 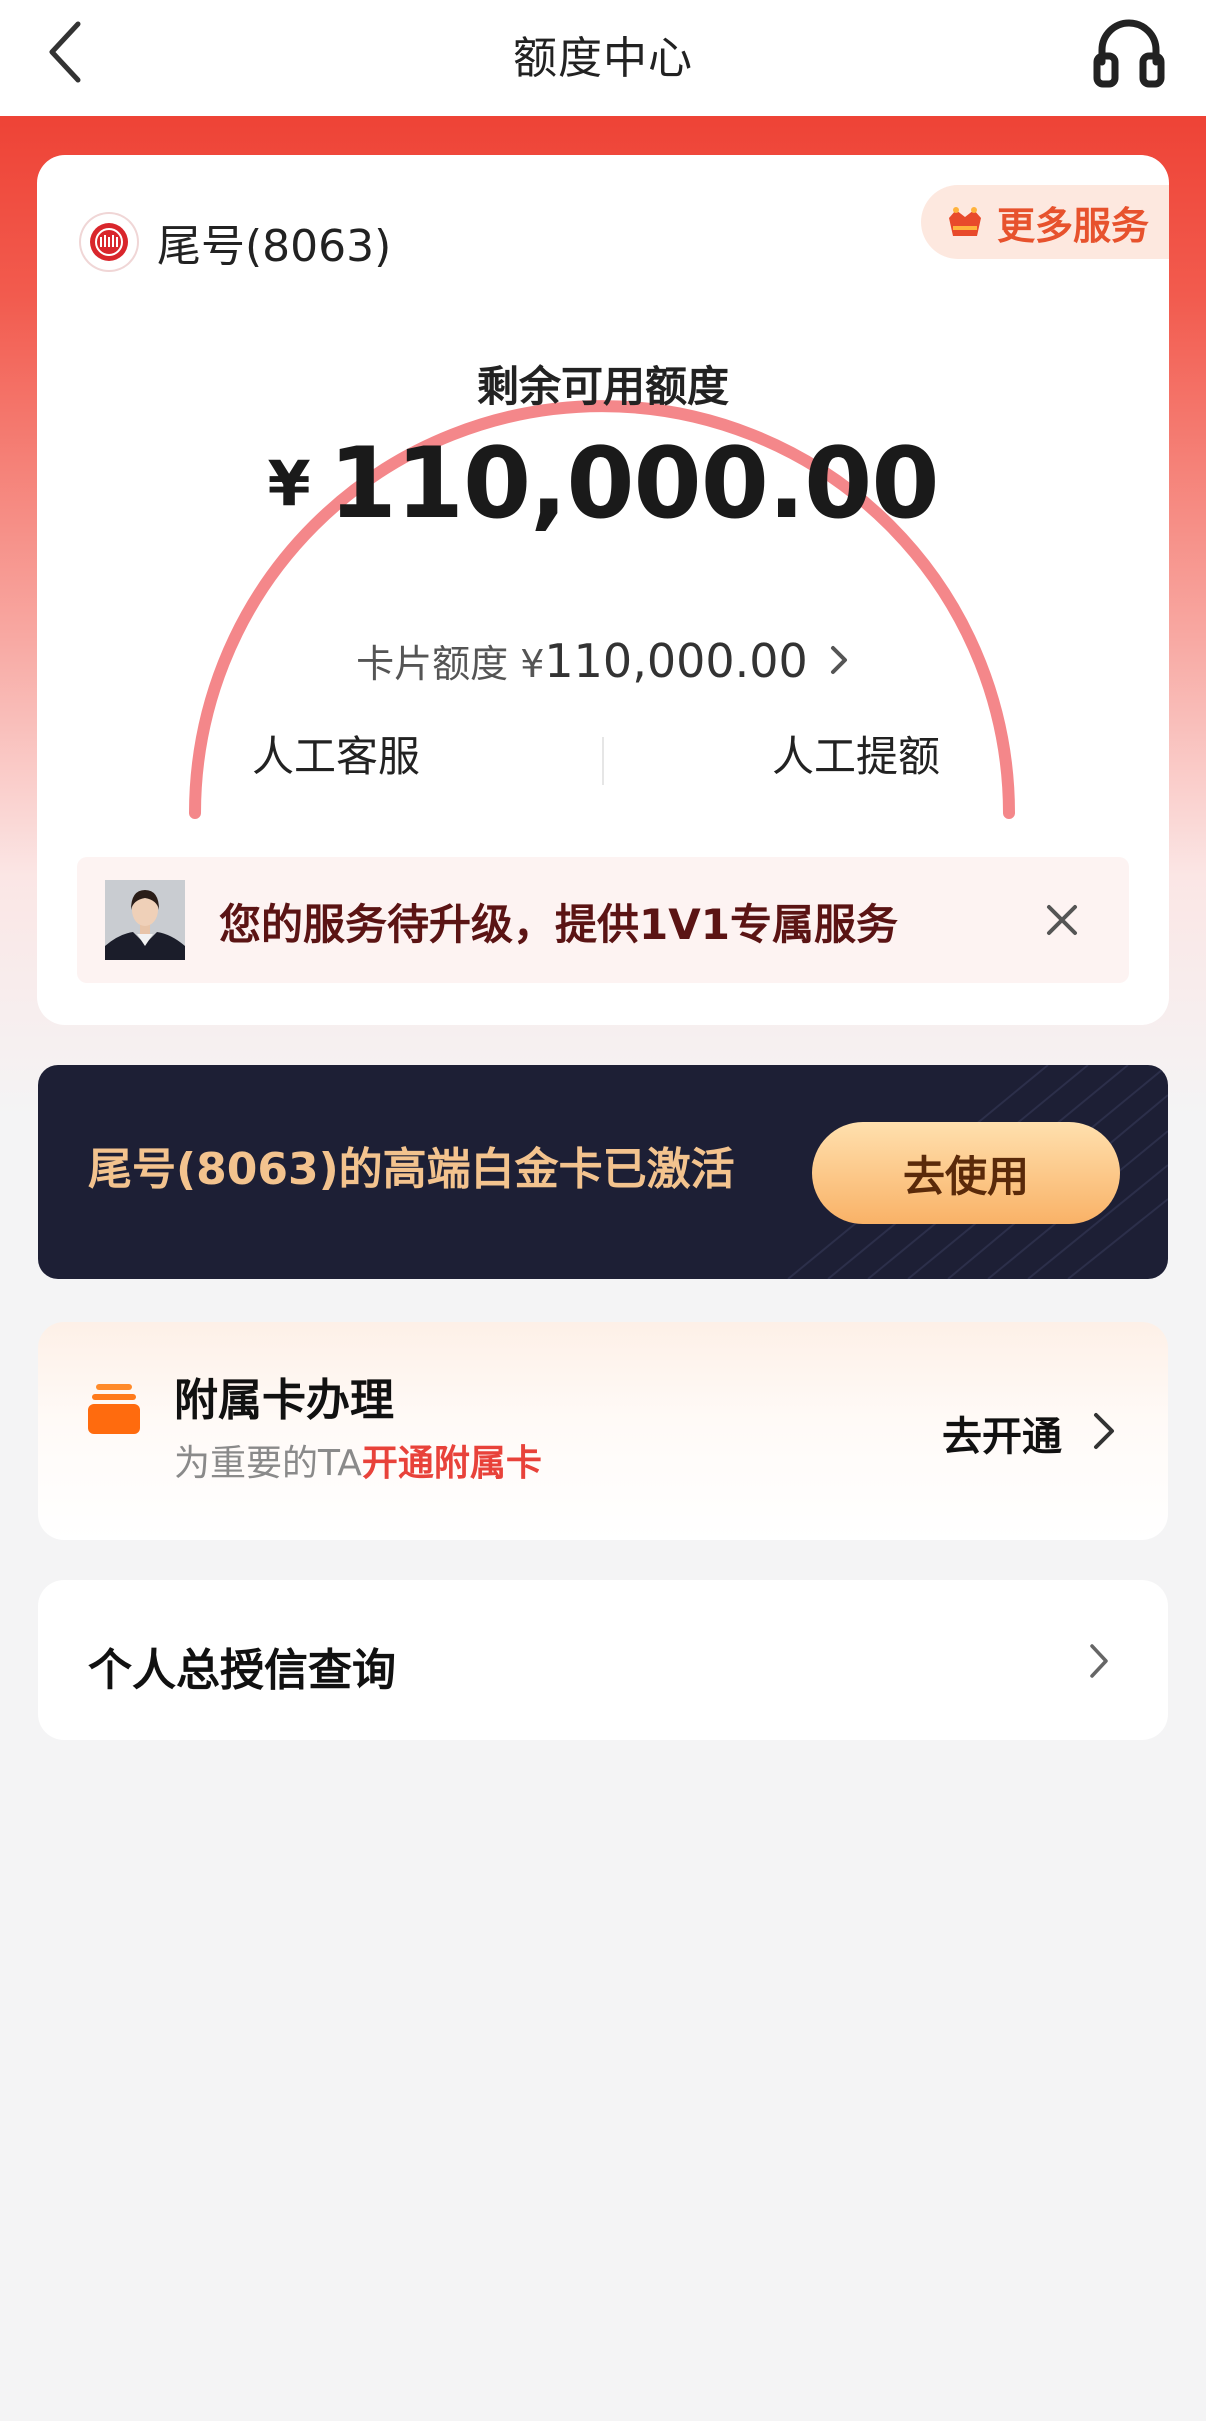 I want to click on platinum-card-banner: 尾号(8063)的高端白金卡已激活 去使用, so click(x=603, y=1172).